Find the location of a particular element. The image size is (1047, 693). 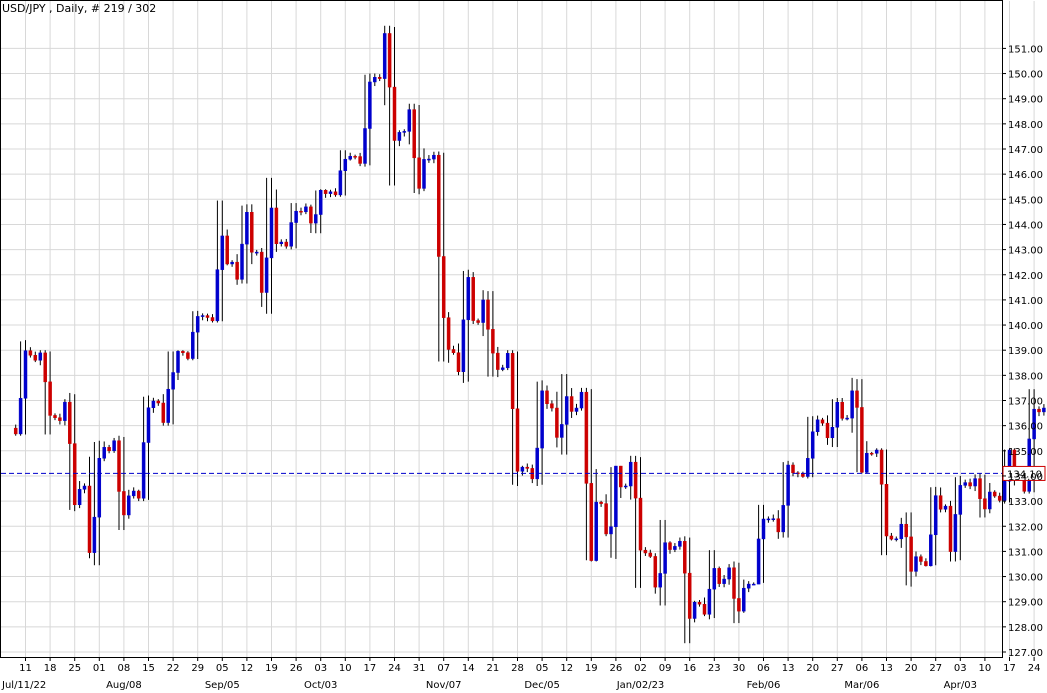

x-date-label: Mar/06 is located at coordinates (861, 685).